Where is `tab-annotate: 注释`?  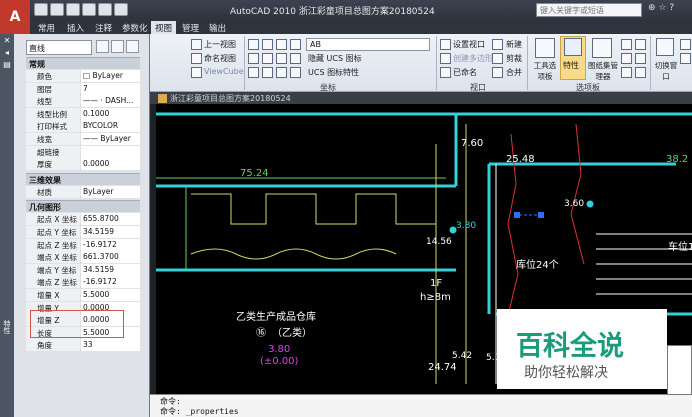 tab-annotate: 注释 is located at coordinates (103, 27).